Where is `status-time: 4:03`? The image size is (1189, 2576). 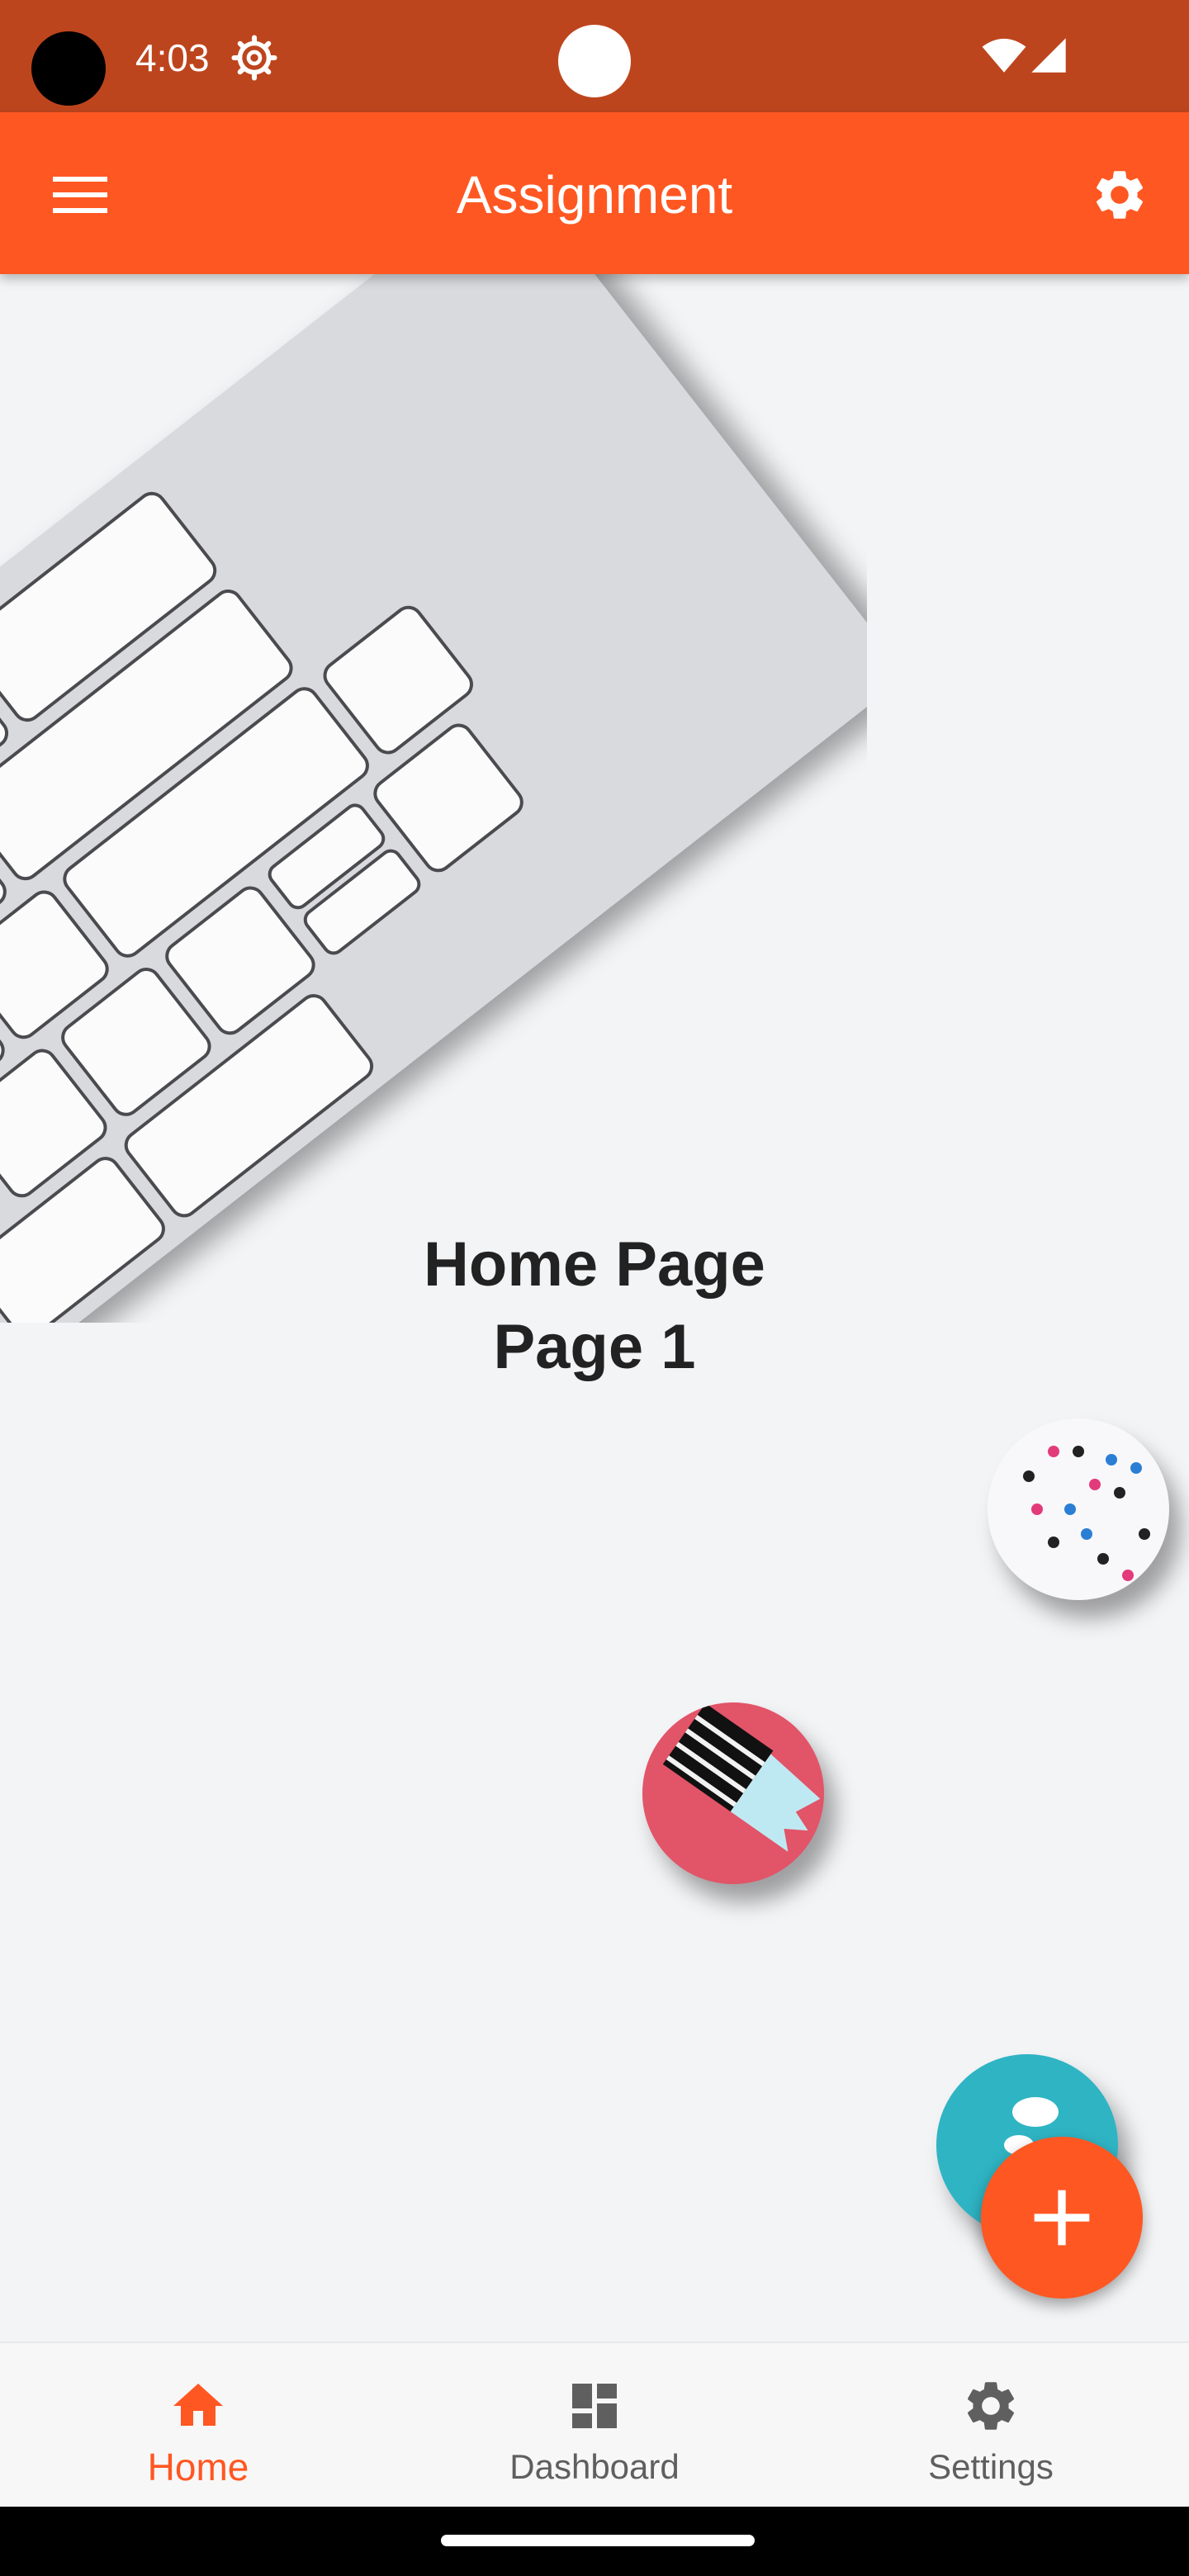 status-time: 4:03 is located at coordinates (172, 57).